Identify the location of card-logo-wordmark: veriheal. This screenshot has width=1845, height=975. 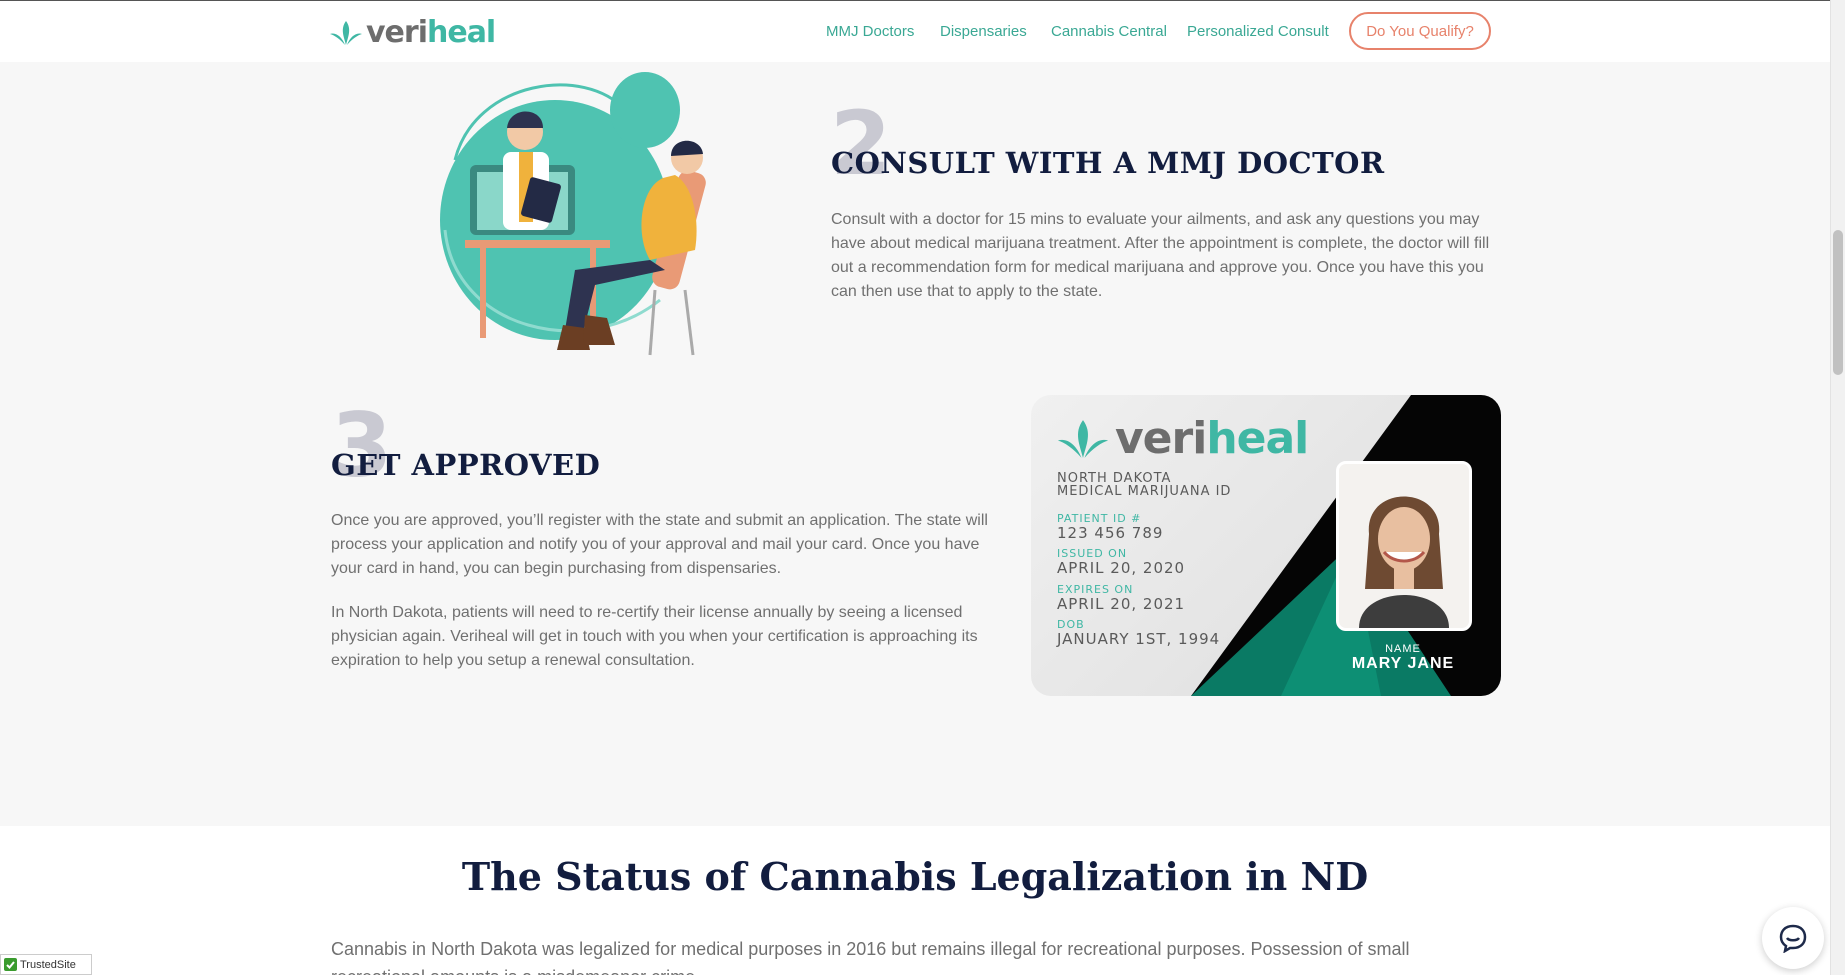
(1212, 438).